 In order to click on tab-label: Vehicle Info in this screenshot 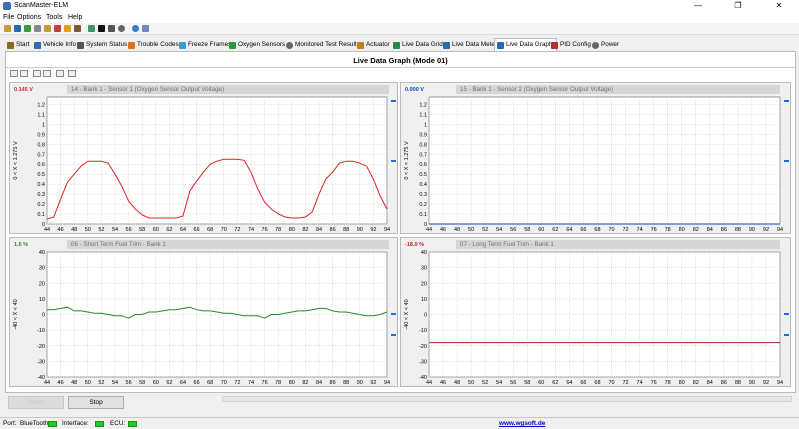, I will do `click(60, 44)`.